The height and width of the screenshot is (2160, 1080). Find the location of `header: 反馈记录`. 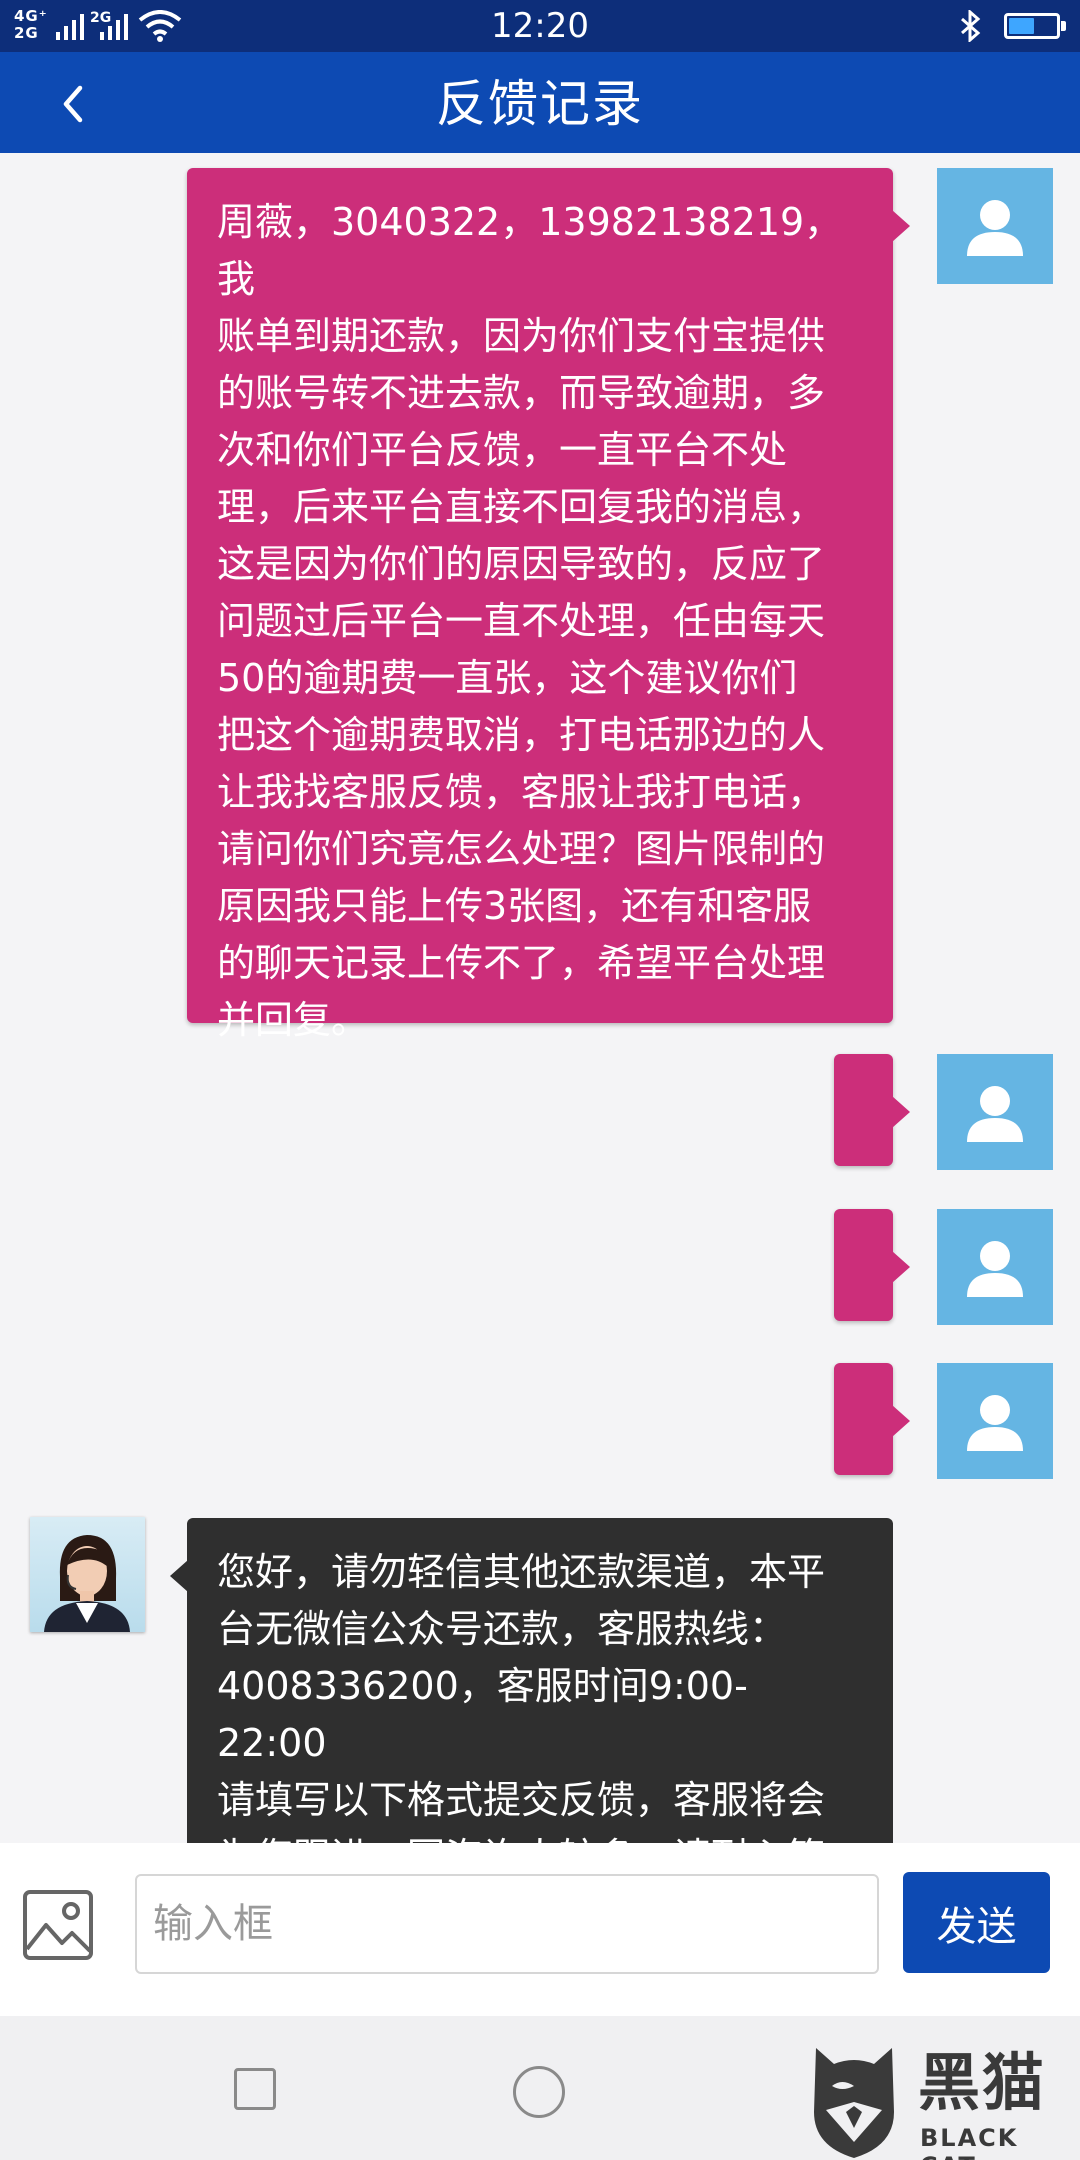

header: 反馈记录 is located at coordinates (540, 102).